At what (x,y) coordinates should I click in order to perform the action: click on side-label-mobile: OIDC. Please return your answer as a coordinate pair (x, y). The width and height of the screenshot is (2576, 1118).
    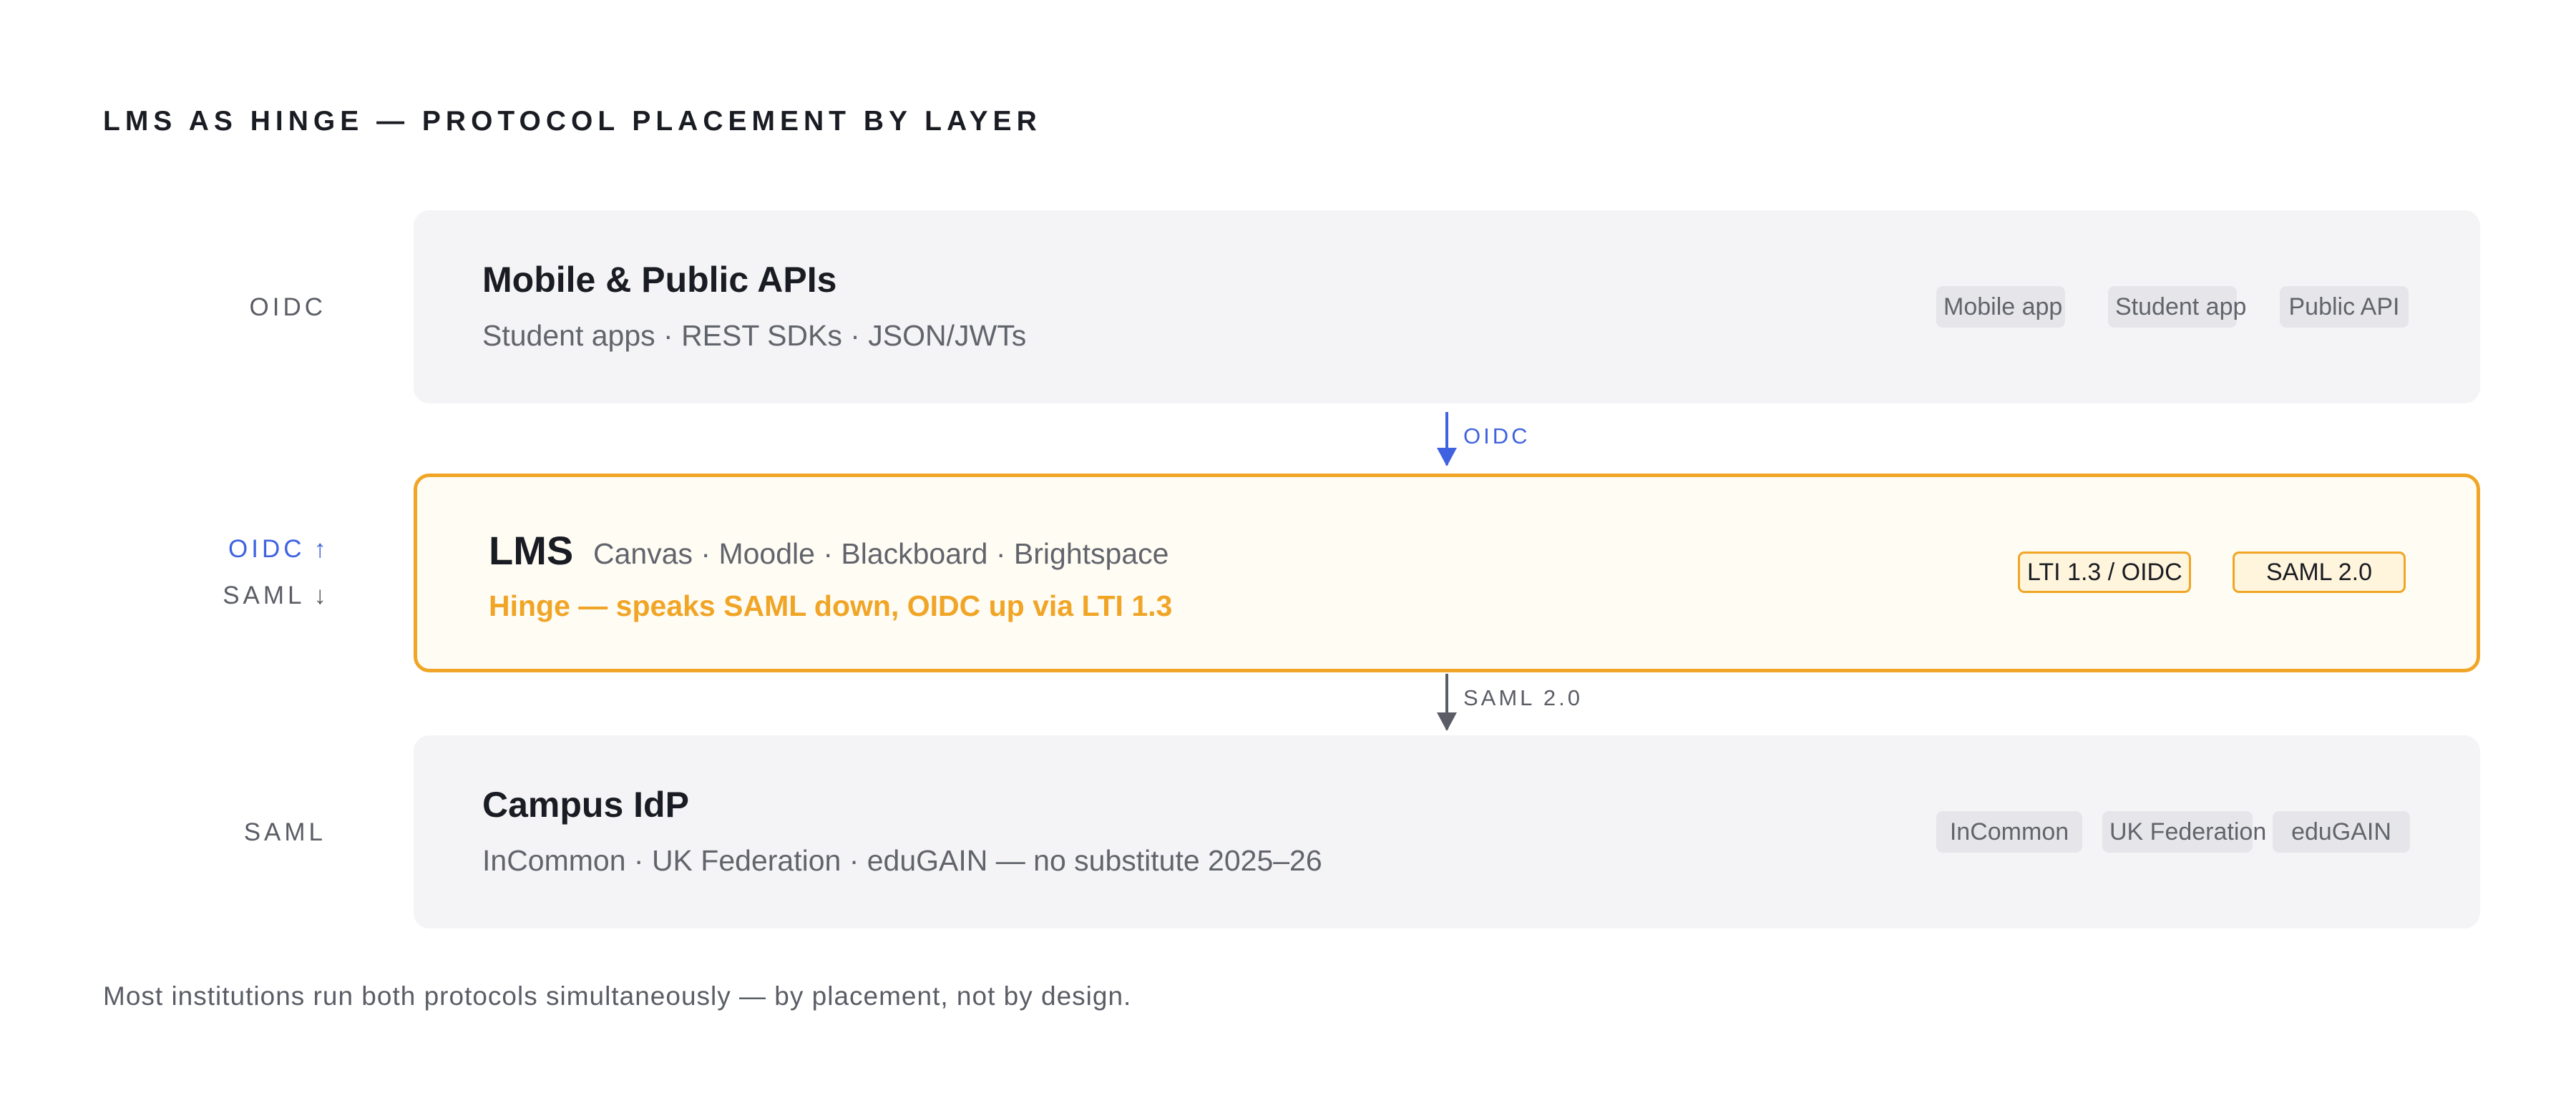
    Looking at the image, I should click on (287, 307).